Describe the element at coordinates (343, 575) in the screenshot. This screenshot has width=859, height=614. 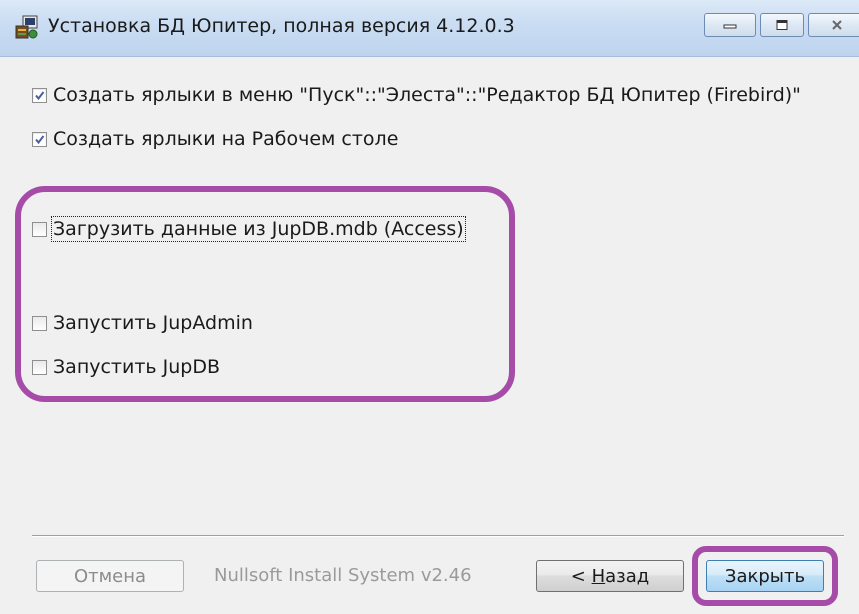
I see `branding-text: Nullsoft Install System v2.46` at that location.